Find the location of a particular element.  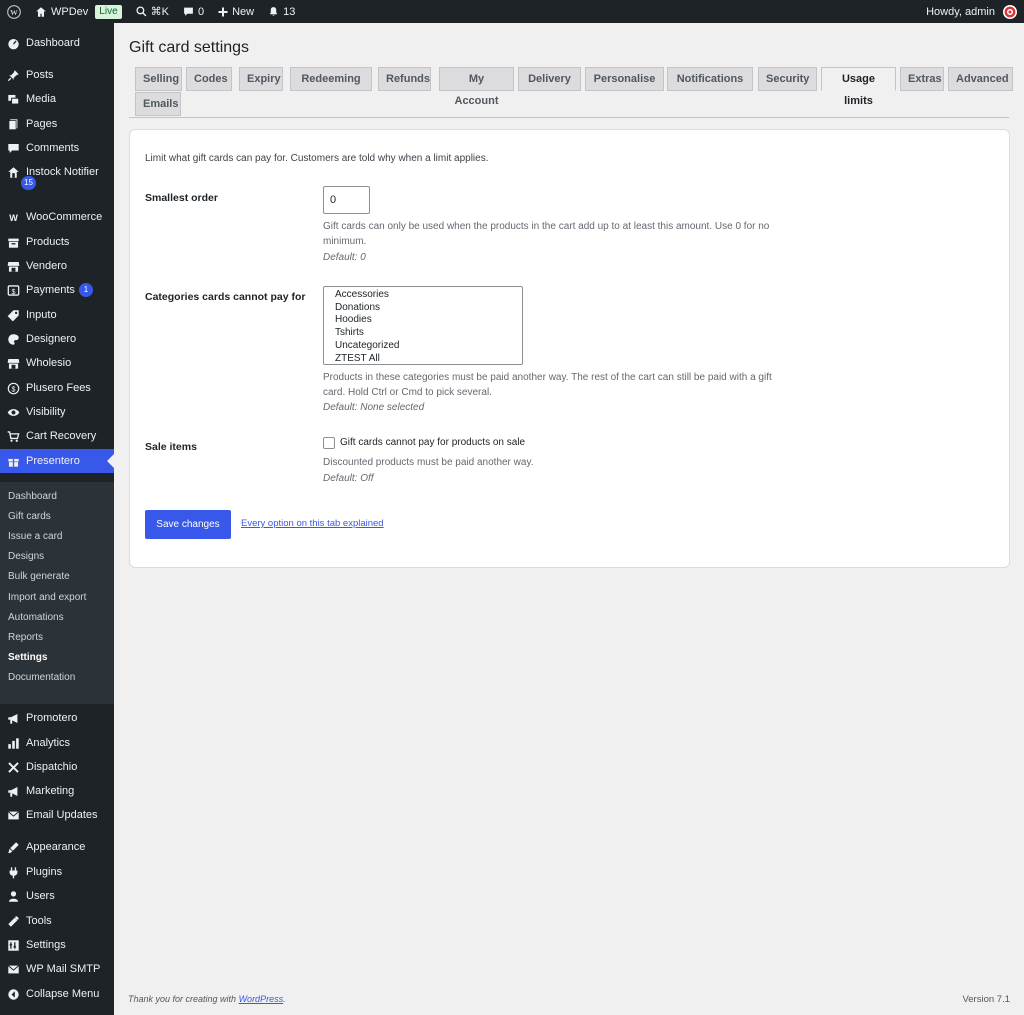

sidebar-item-designero: Designero is located at coordinates (57, 339).